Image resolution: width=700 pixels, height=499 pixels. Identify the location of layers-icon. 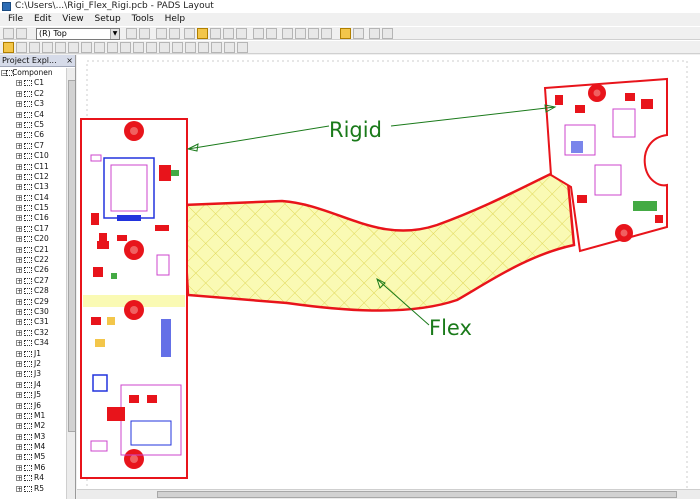
(228, 33).